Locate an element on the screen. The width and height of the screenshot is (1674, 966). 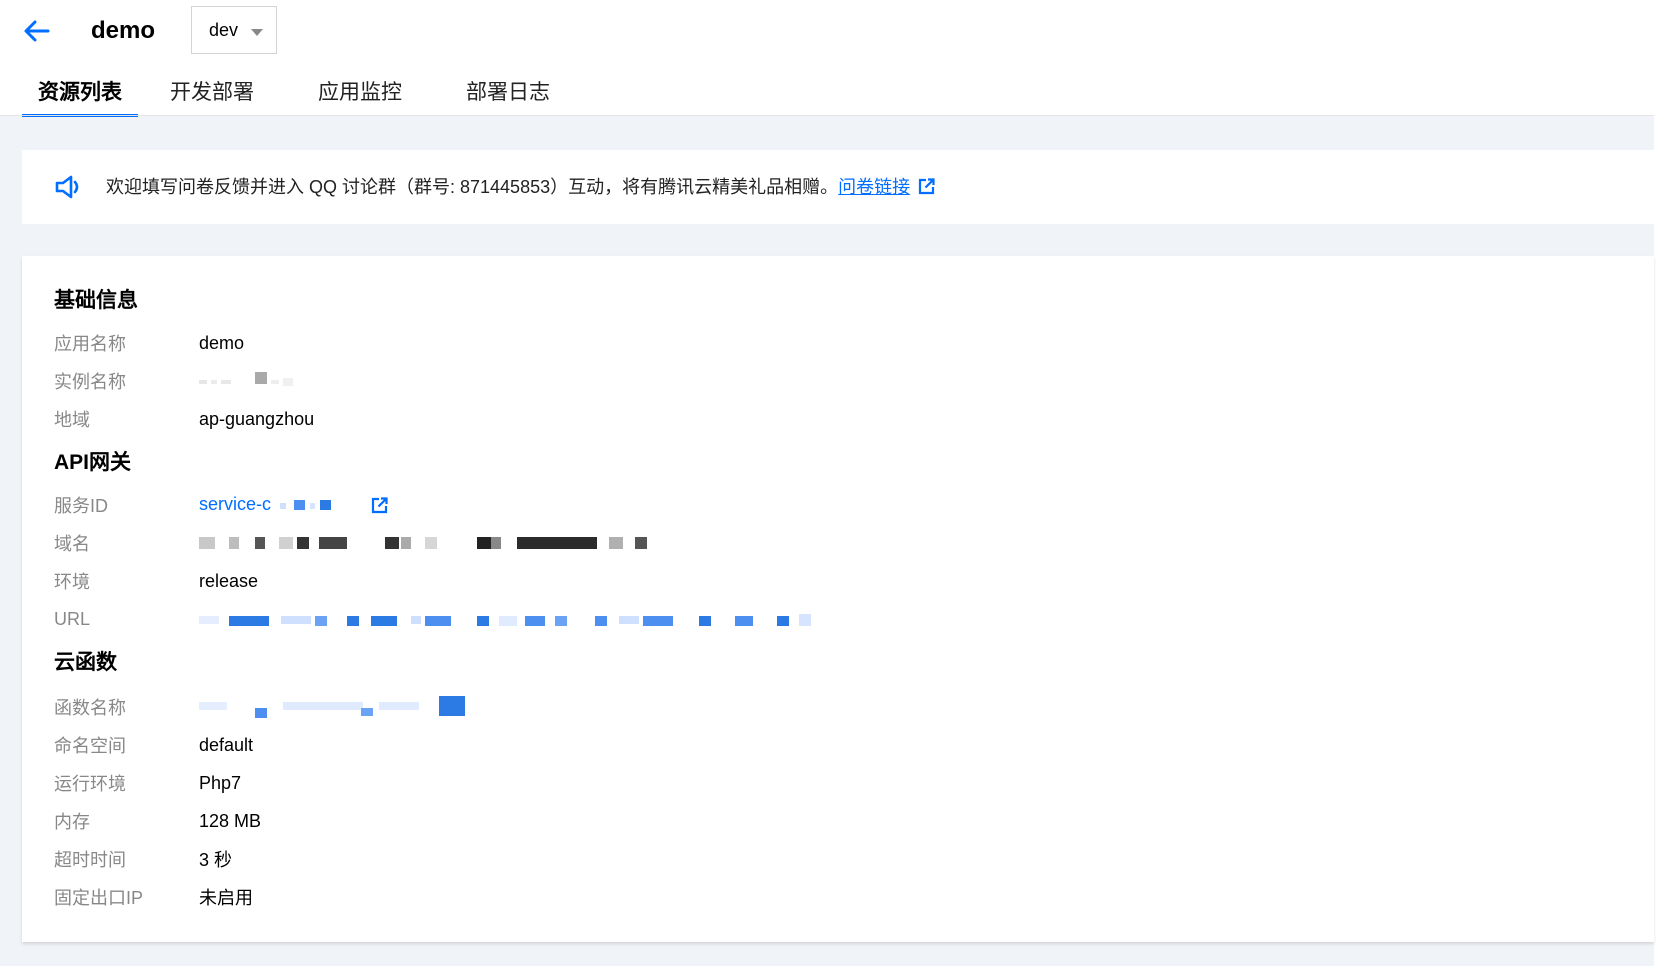
env-select: dev is located at coordinates (234, 30).